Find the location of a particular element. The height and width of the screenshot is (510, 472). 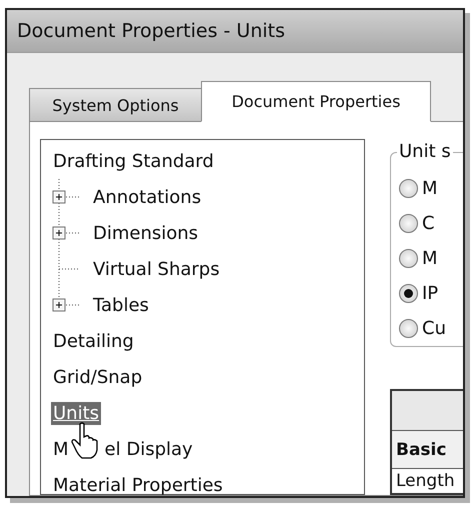

tree-item: Tables is located at coordinates (121, 305).